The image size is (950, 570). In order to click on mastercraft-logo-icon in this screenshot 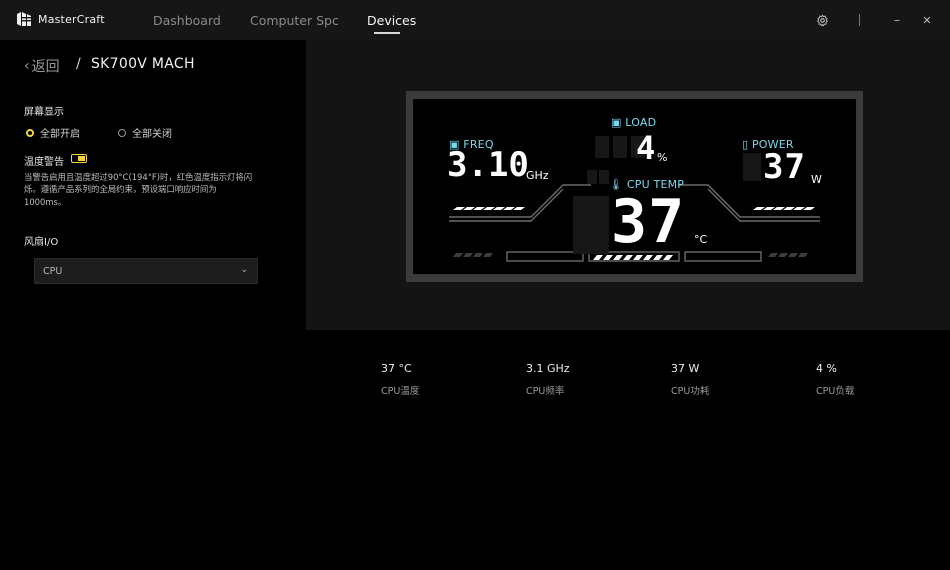, I will do `click(24, 19)`.